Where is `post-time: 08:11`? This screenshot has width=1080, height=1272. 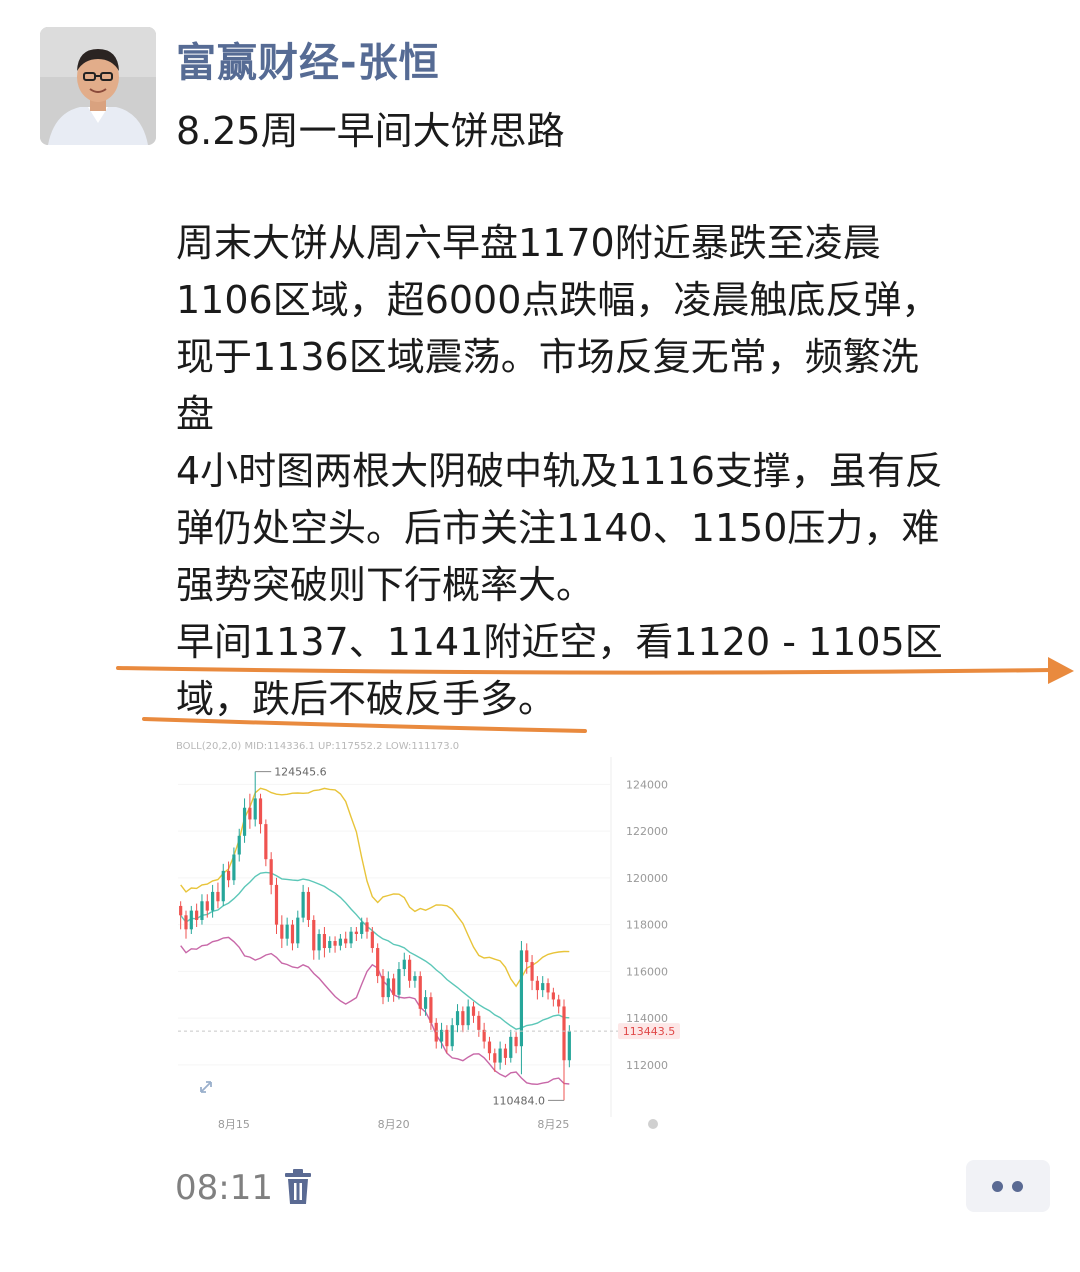
post-time: 08:11 is located at coordinates (224, 1188).